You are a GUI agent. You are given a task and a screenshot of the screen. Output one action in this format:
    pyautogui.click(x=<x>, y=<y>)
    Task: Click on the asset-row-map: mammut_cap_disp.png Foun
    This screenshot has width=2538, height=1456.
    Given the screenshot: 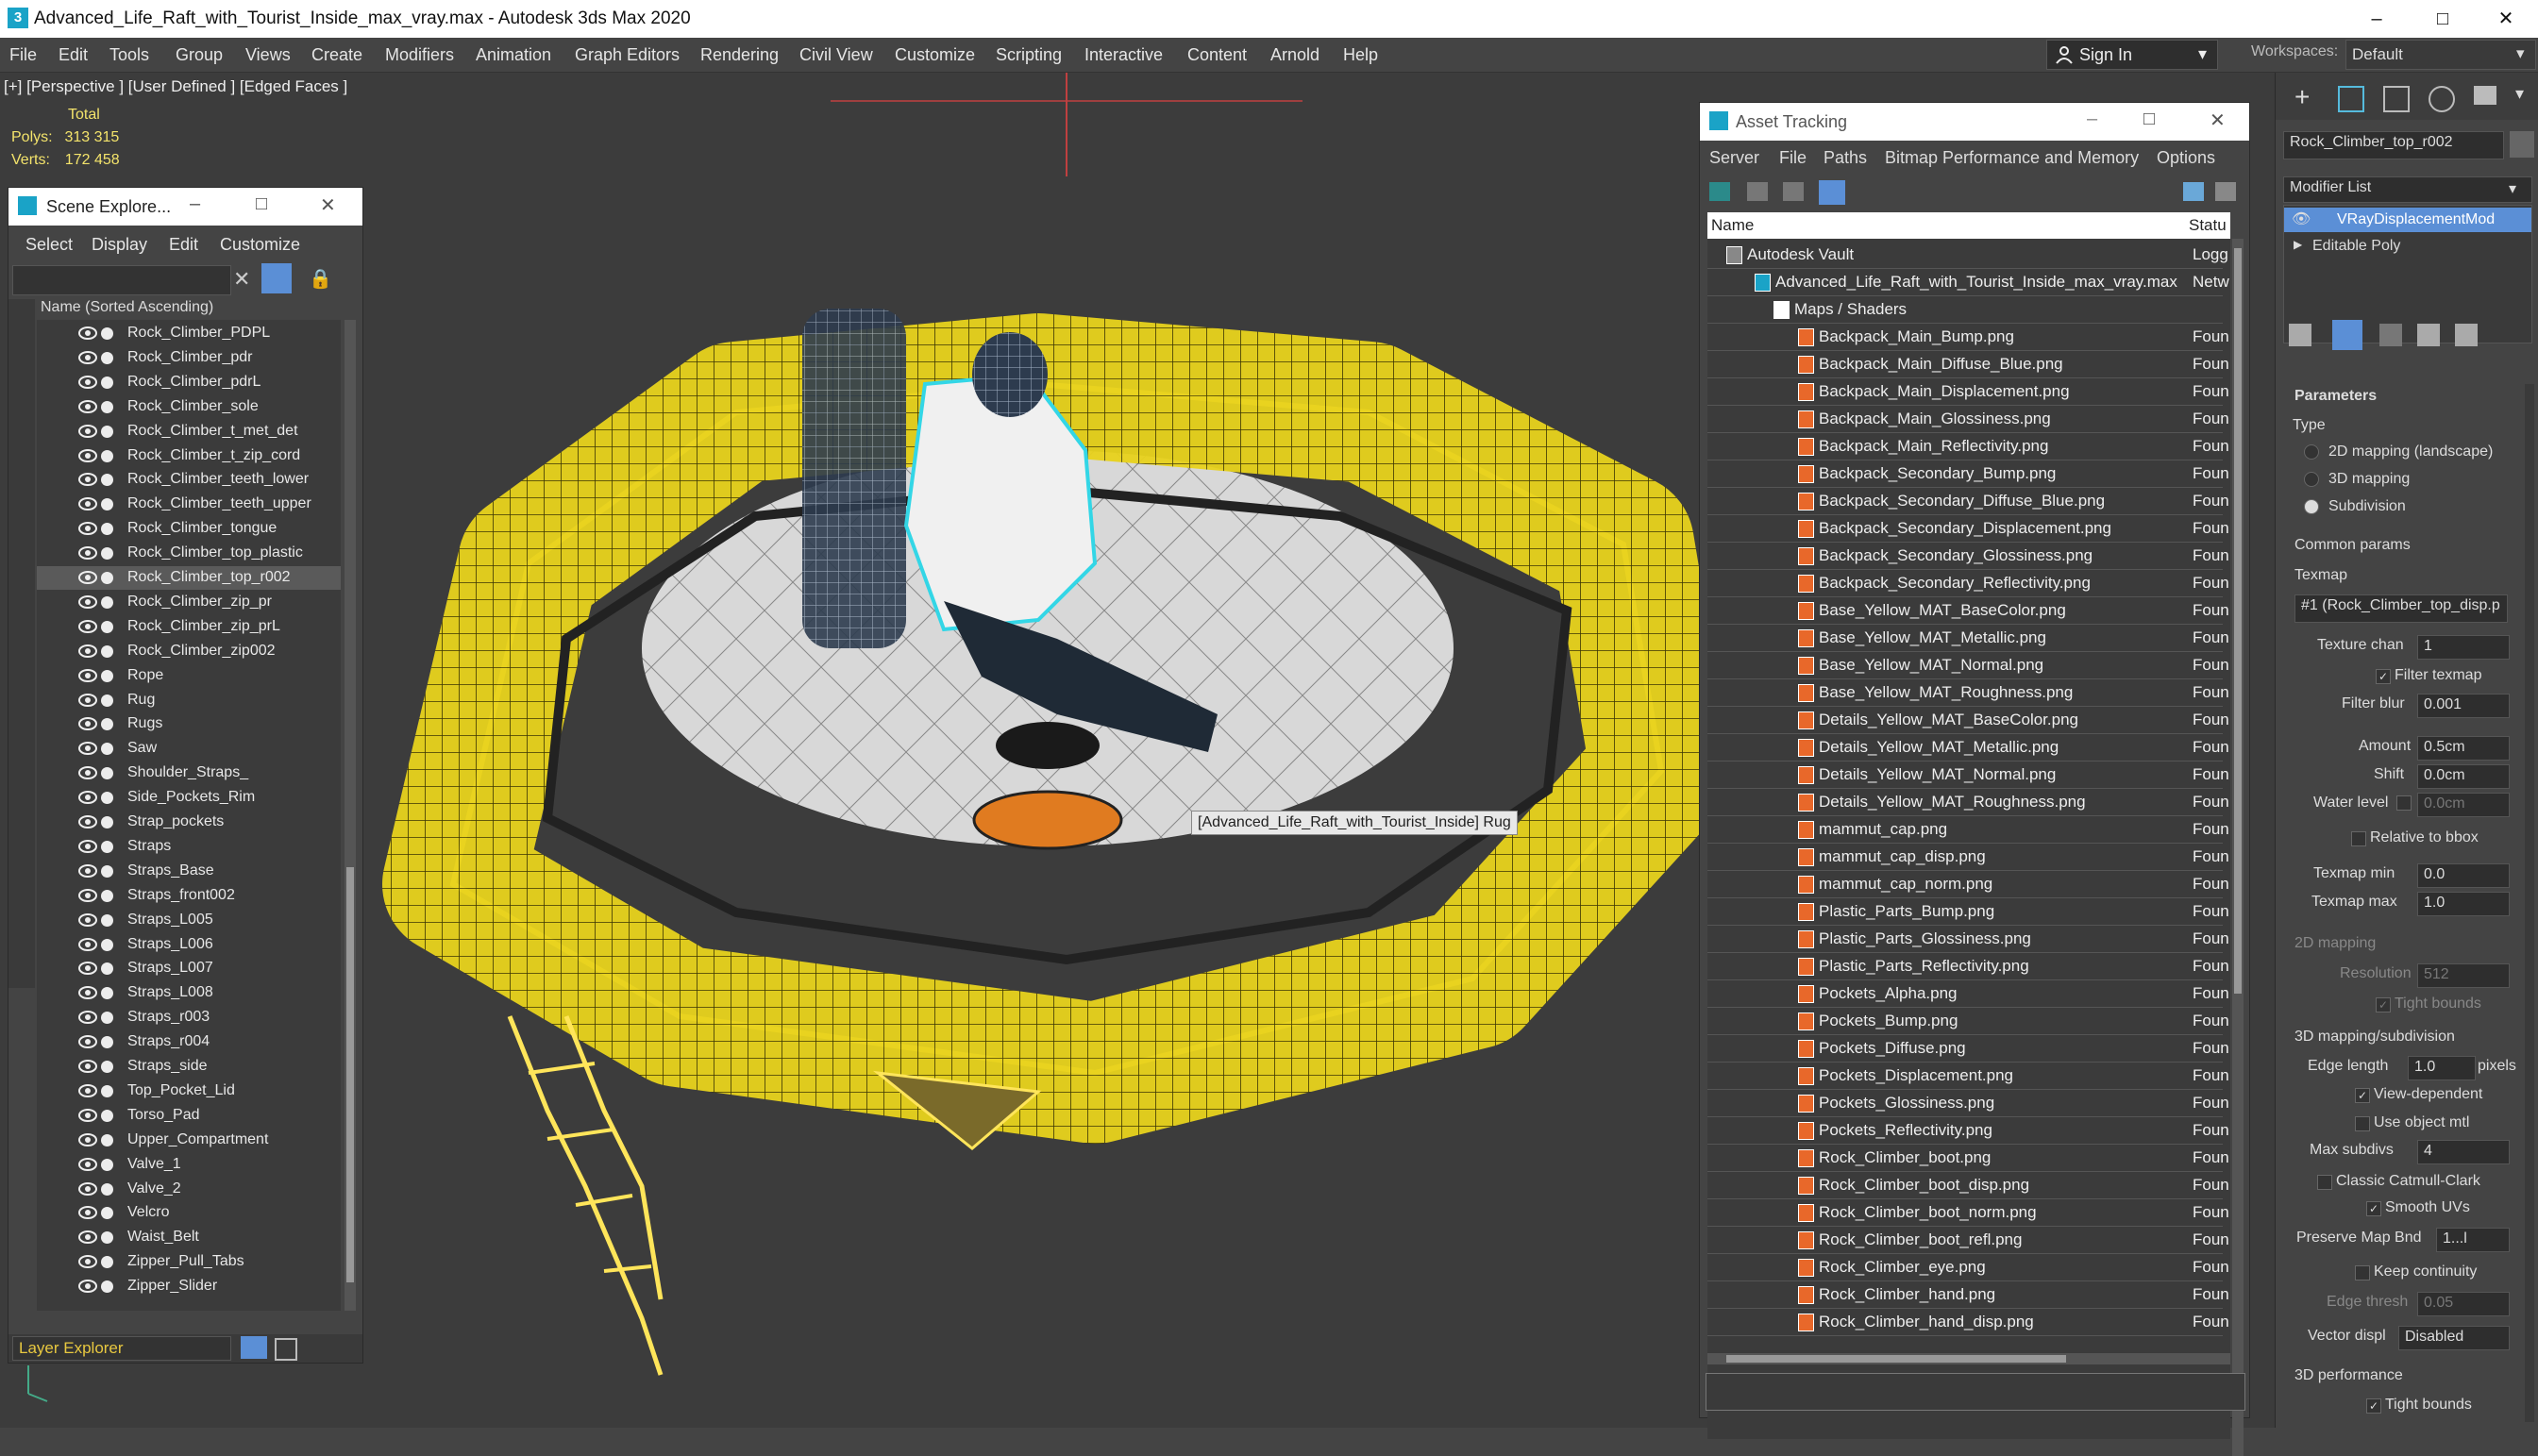 What is the action you would take?
    pyautogui.click(x=1968, y=857)
    